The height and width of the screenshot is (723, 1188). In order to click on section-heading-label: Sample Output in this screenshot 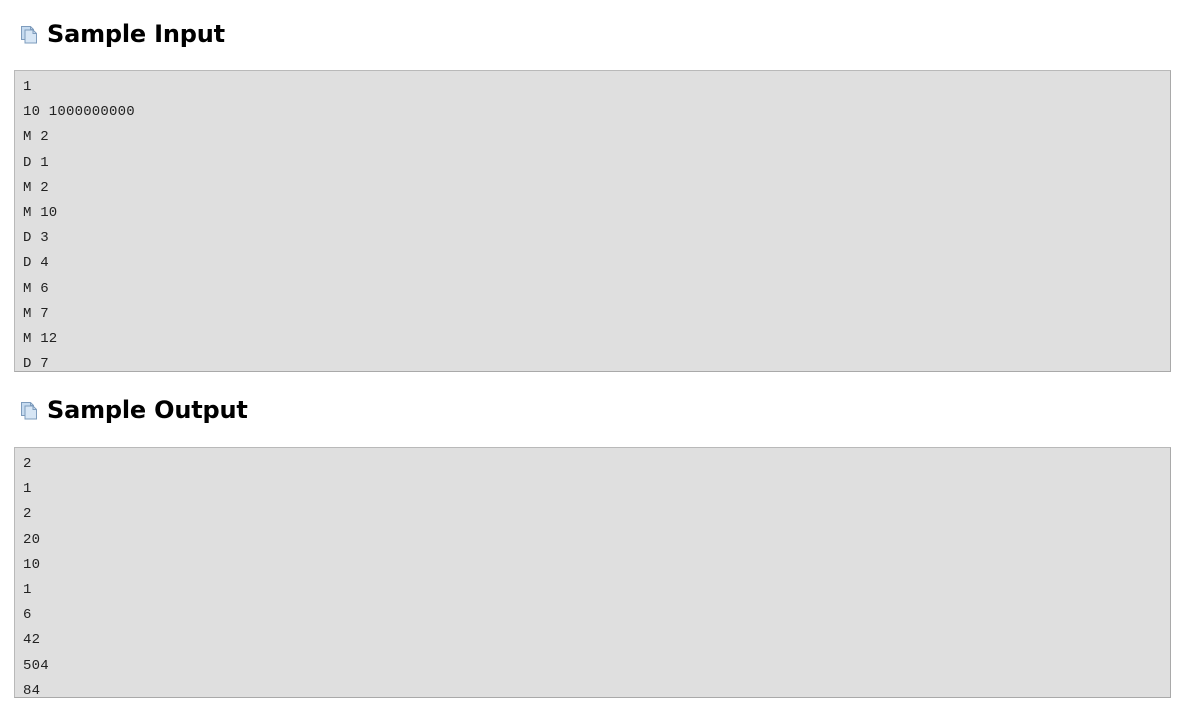, I will do `click(147, 410)`.